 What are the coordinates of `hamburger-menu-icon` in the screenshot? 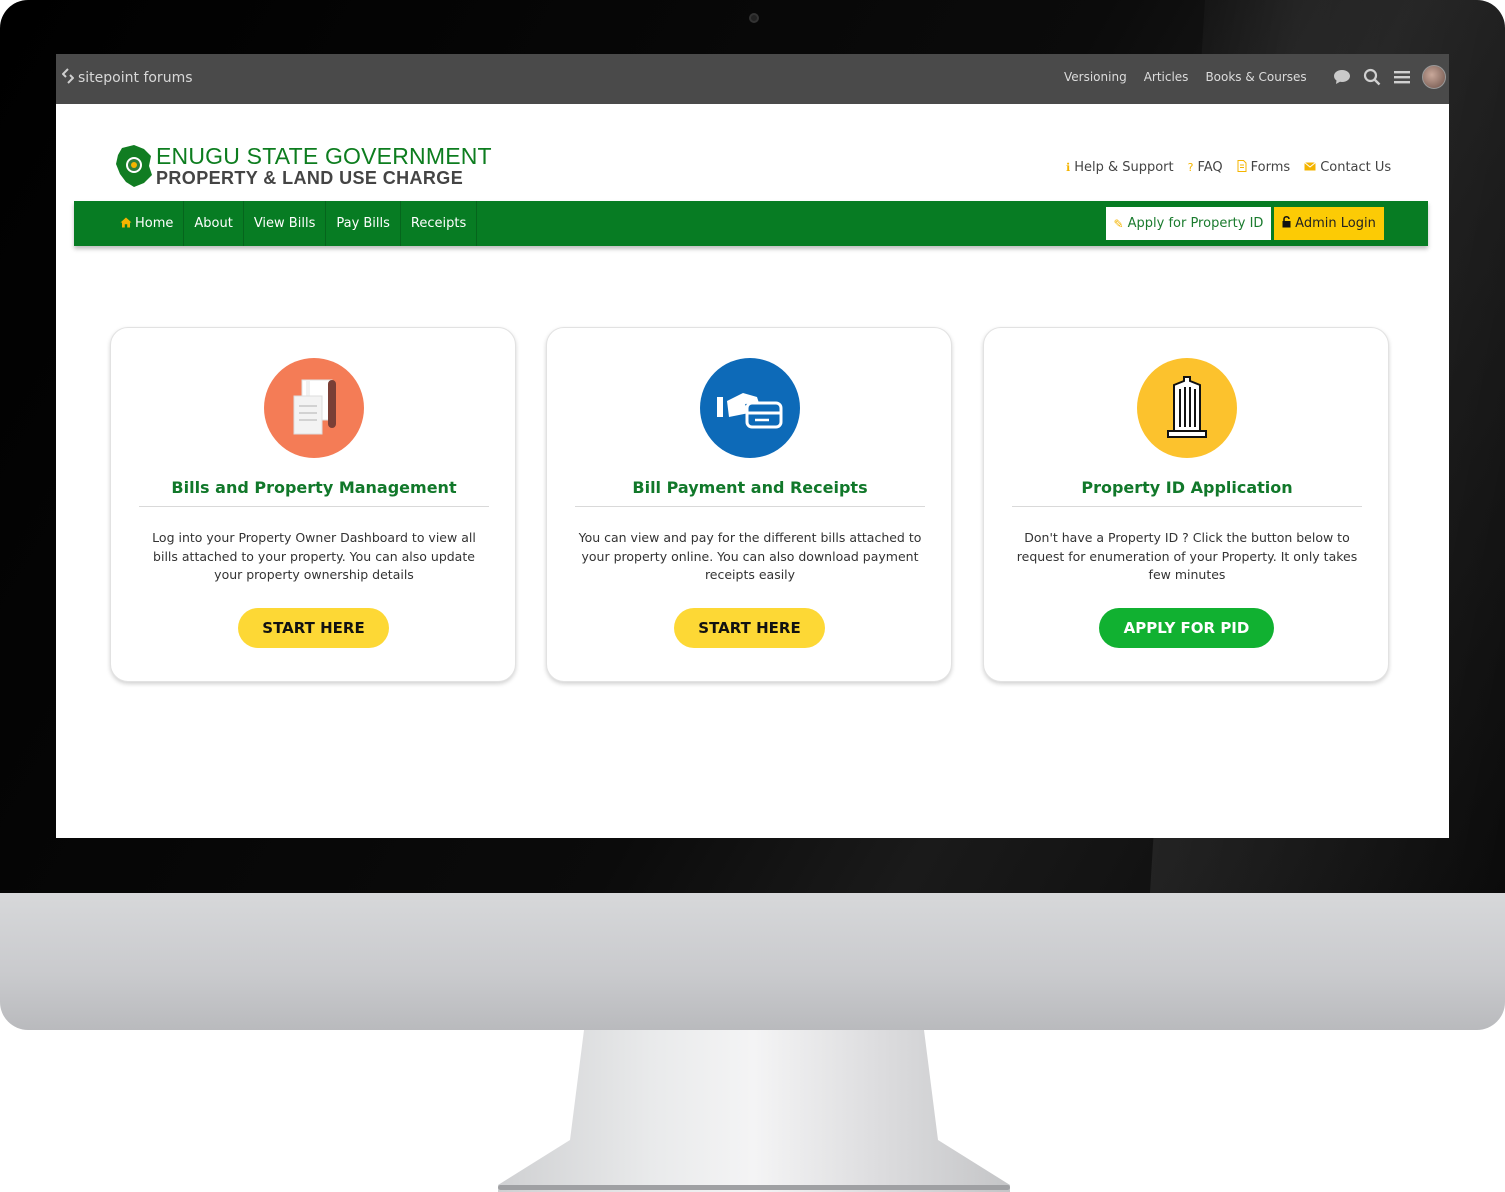 It's located at (1402, 77).